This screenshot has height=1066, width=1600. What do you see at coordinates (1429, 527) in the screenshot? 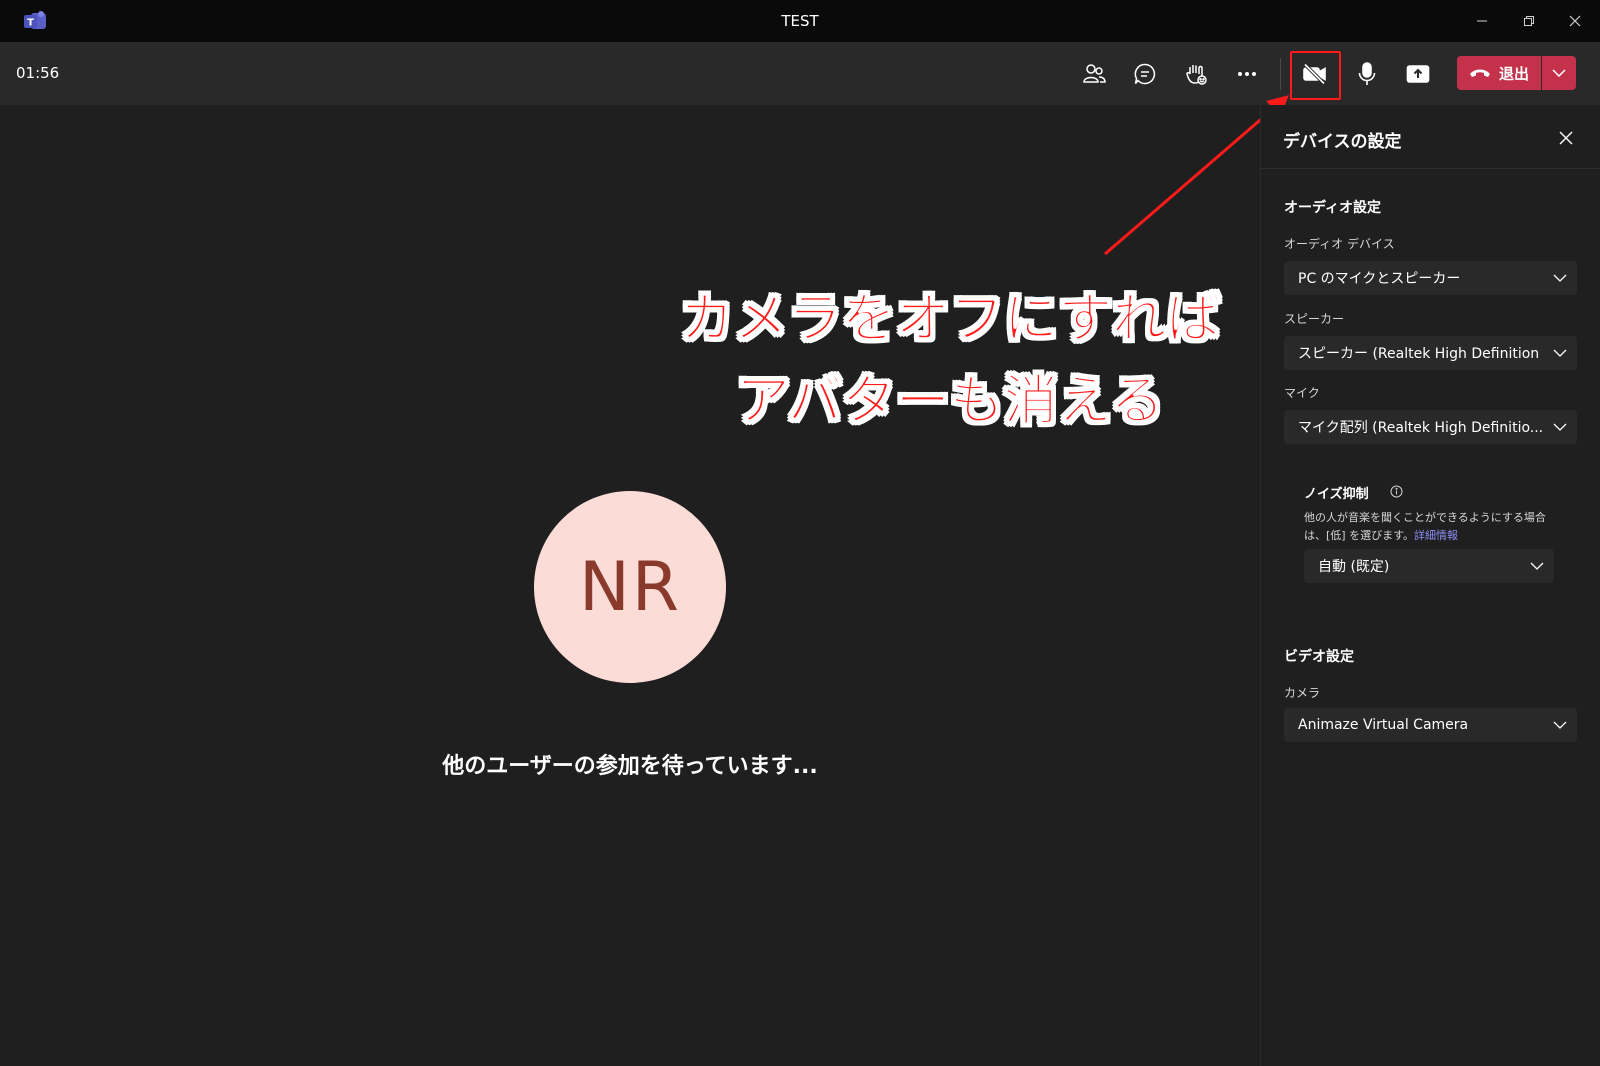
I see `noise-suppression-description: 他の人が音楽を聞くことができるようにする場合 は、[低] を選びます。詳細情報` at bounding box center [1429, 527].